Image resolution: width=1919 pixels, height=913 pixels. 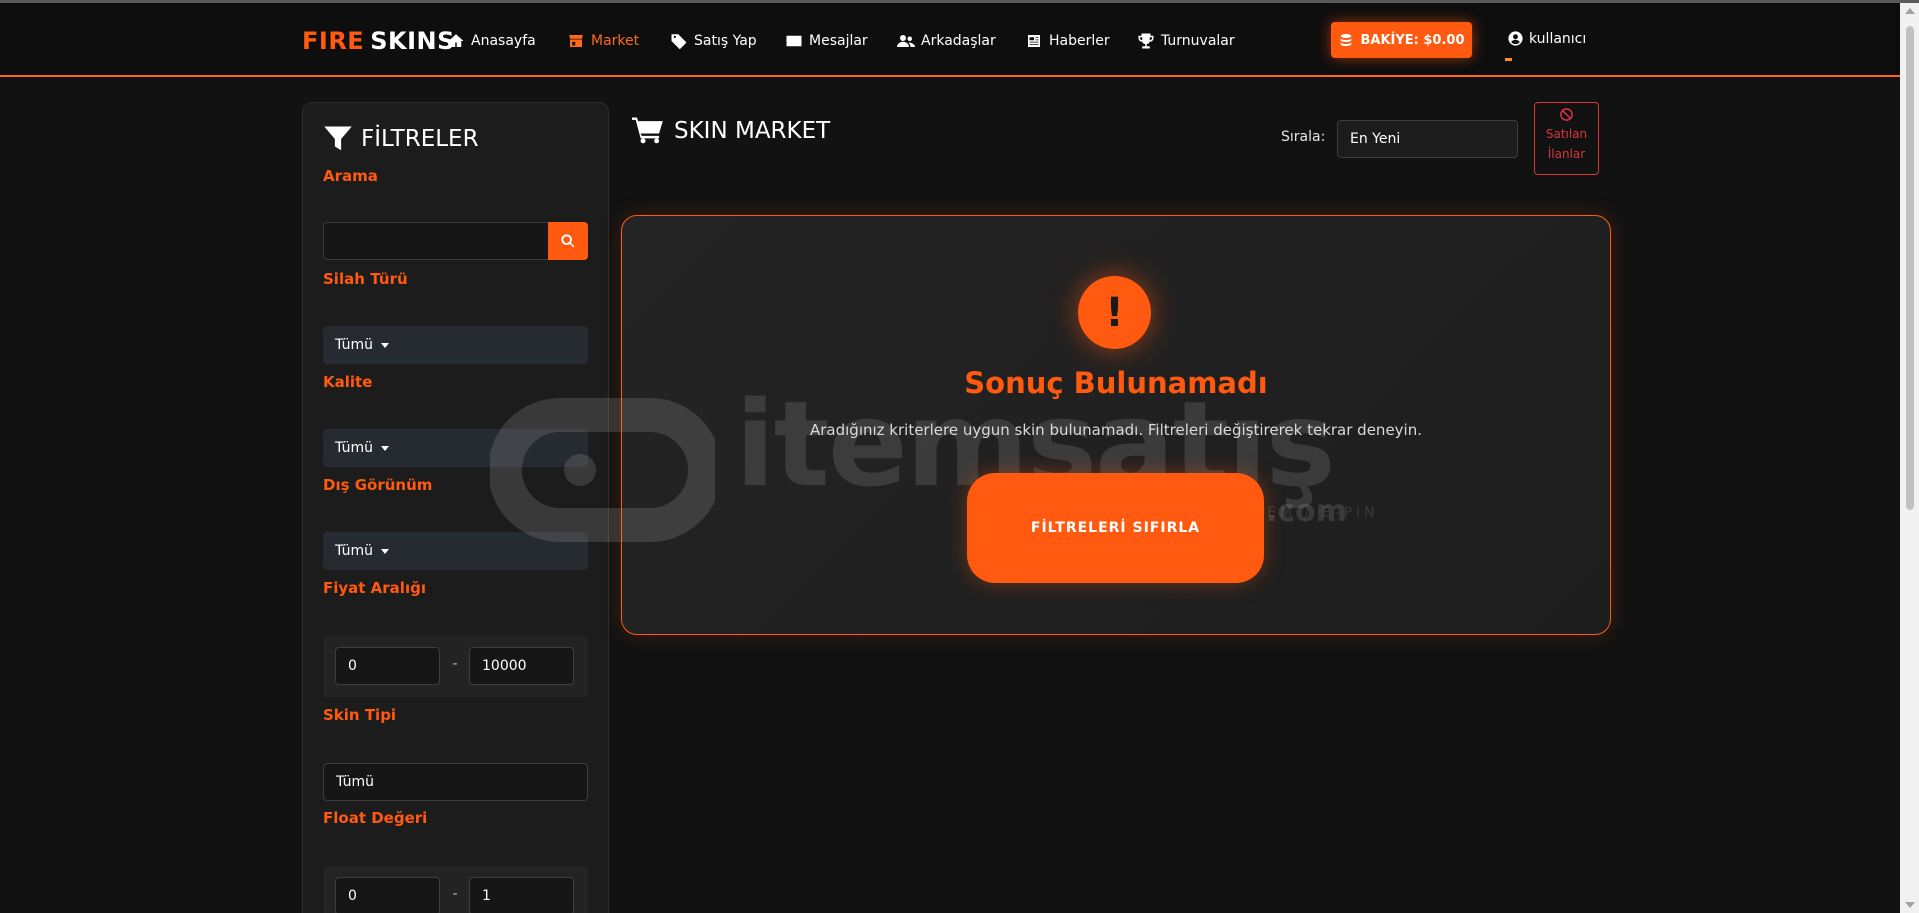 I want to click on page-title: SKIN MARKET, so click(x=731, y=131).